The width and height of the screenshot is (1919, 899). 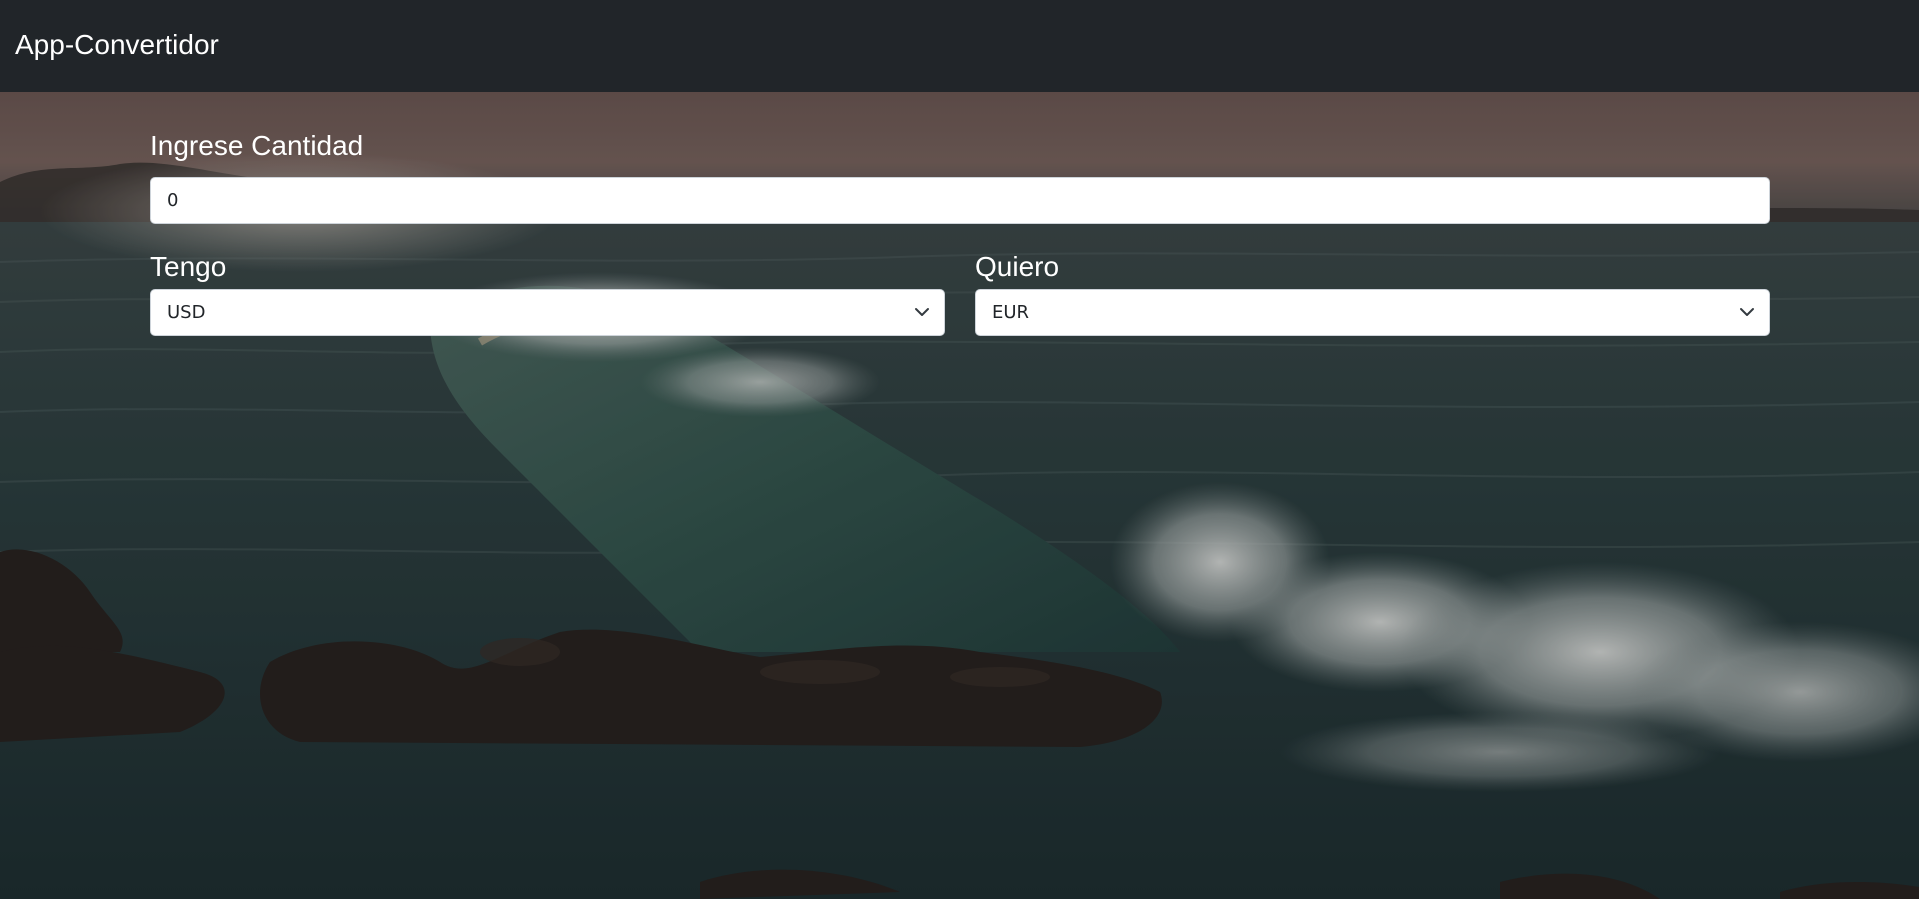 What do you see at coordinates (188, 266) in the screenshot?
I see `from-currency-label: Tengo` at bounding box center [188, 266].